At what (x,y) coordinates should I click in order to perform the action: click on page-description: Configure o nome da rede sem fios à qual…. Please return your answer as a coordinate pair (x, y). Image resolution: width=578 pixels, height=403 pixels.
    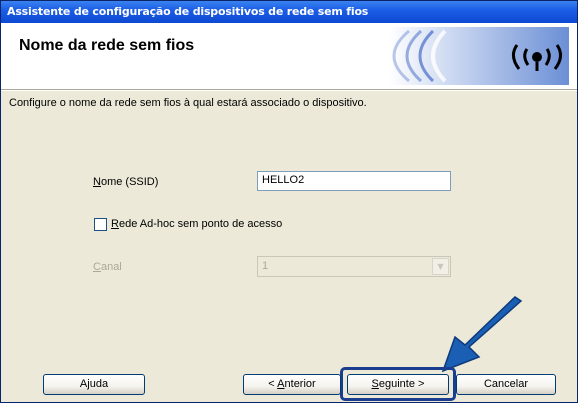
    Looking at the image, I should click on (188, 103).